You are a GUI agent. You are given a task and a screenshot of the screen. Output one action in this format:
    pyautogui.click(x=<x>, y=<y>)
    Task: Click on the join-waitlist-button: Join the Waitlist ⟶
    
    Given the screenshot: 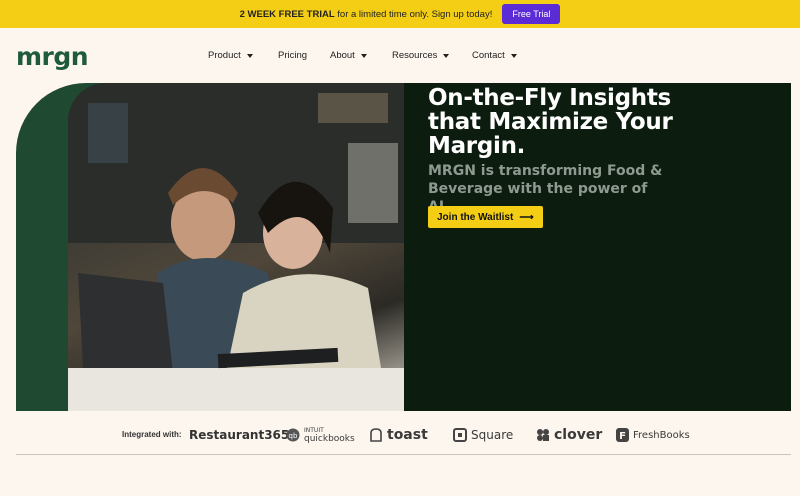 What is the action you would take?
    pyautogui.click(x=485, y=217)
    